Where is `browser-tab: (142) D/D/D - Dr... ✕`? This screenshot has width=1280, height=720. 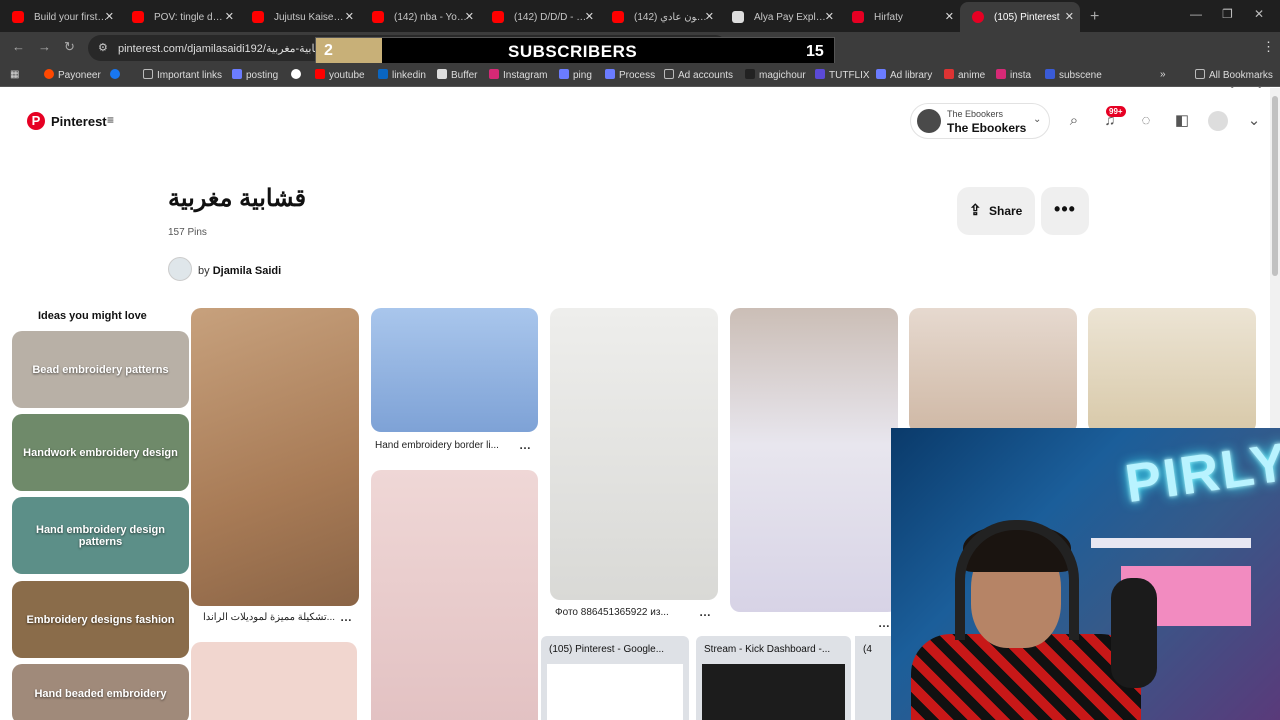 browser-tab: (142) D/D/D - Dr... ✕ is located at coordinates (540, 17).